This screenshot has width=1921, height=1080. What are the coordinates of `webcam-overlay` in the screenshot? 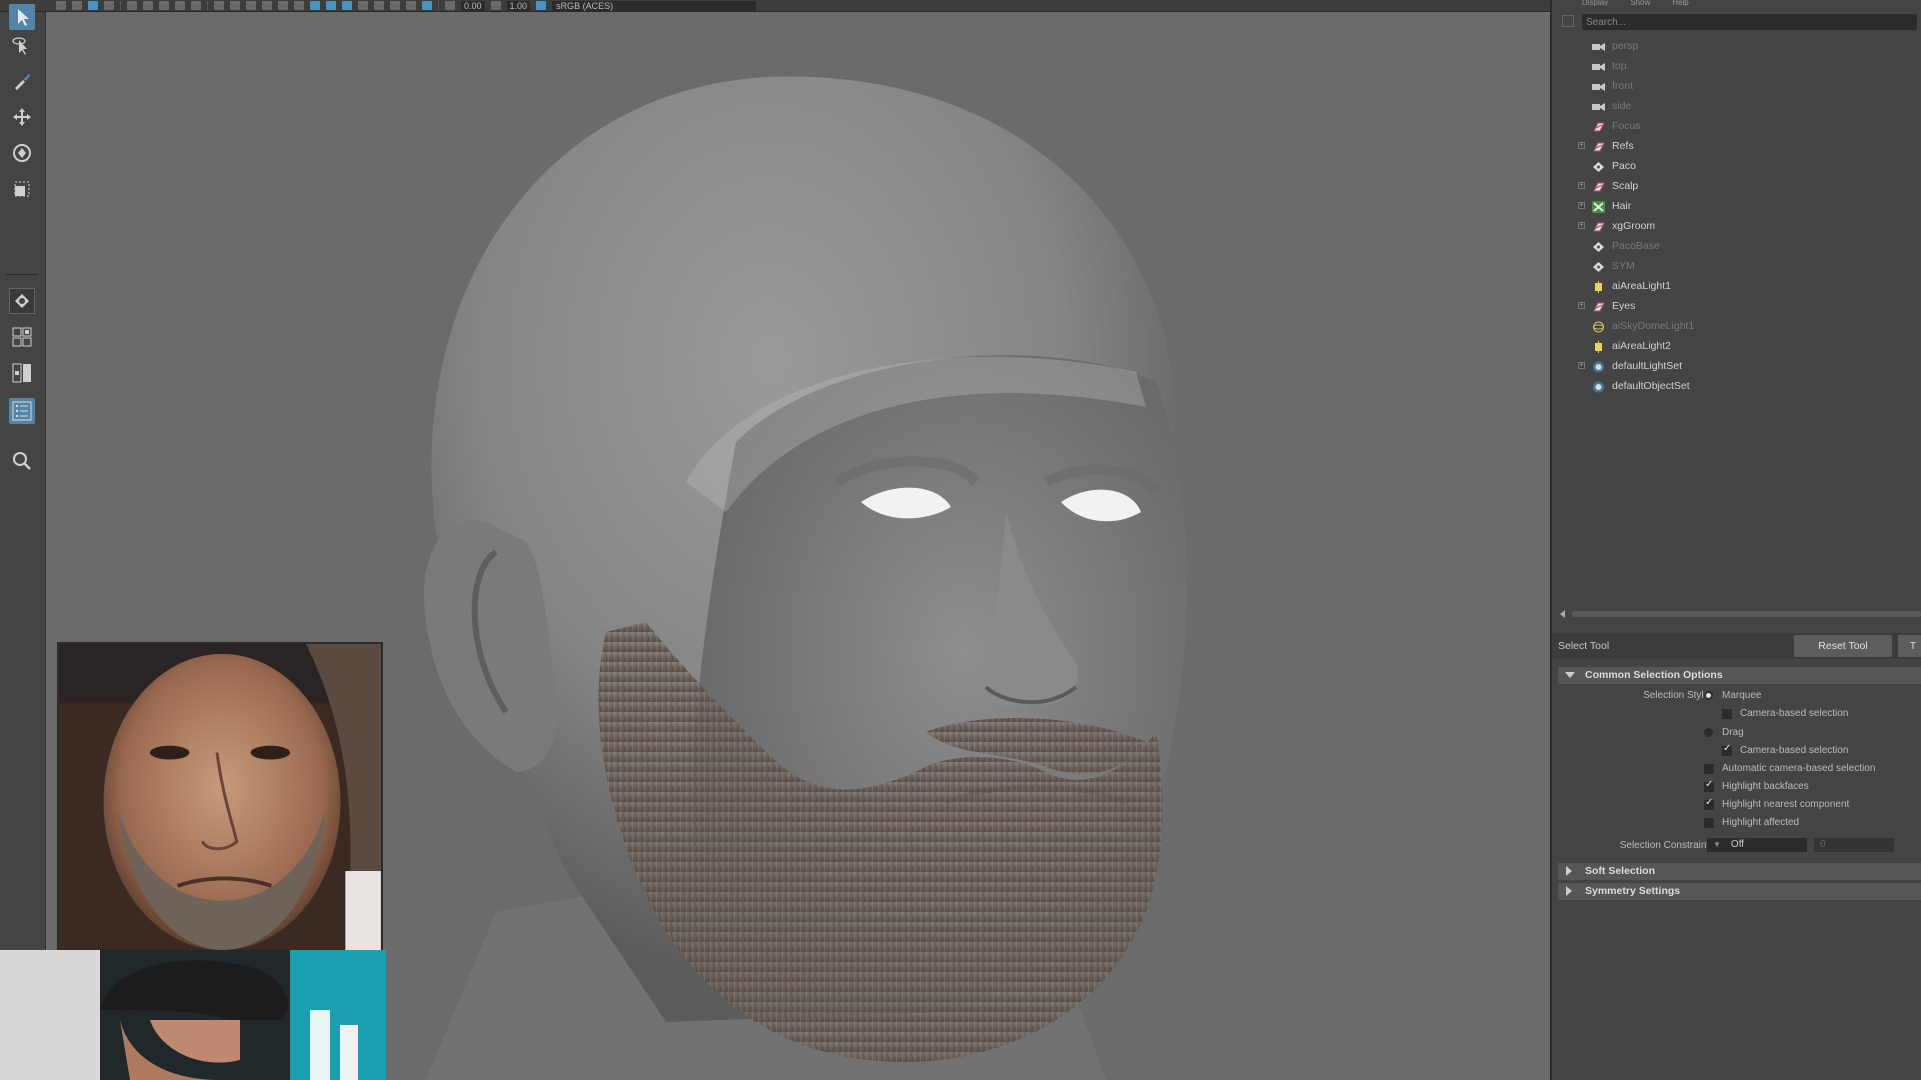 It's located at (193, 1015).